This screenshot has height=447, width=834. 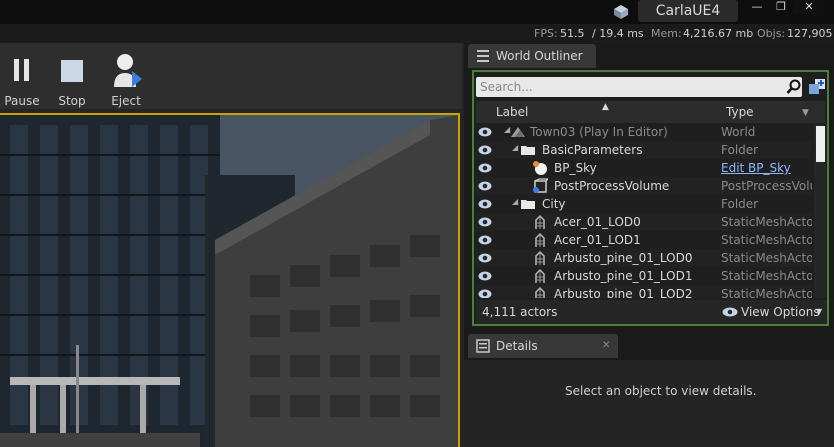 I want to click on empty-details-message: Select an object to view details., so click(x=661, y=391).